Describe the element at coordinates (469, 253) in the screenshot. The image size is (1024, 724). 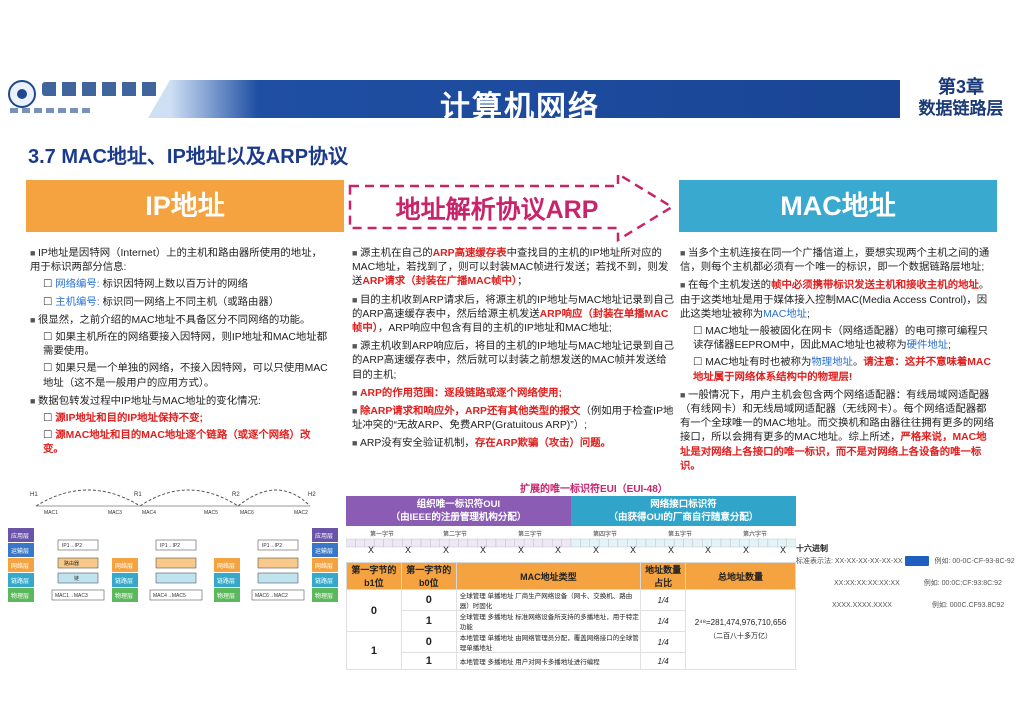
I see `arp-highlight: ARP高速缓存表` at that location.